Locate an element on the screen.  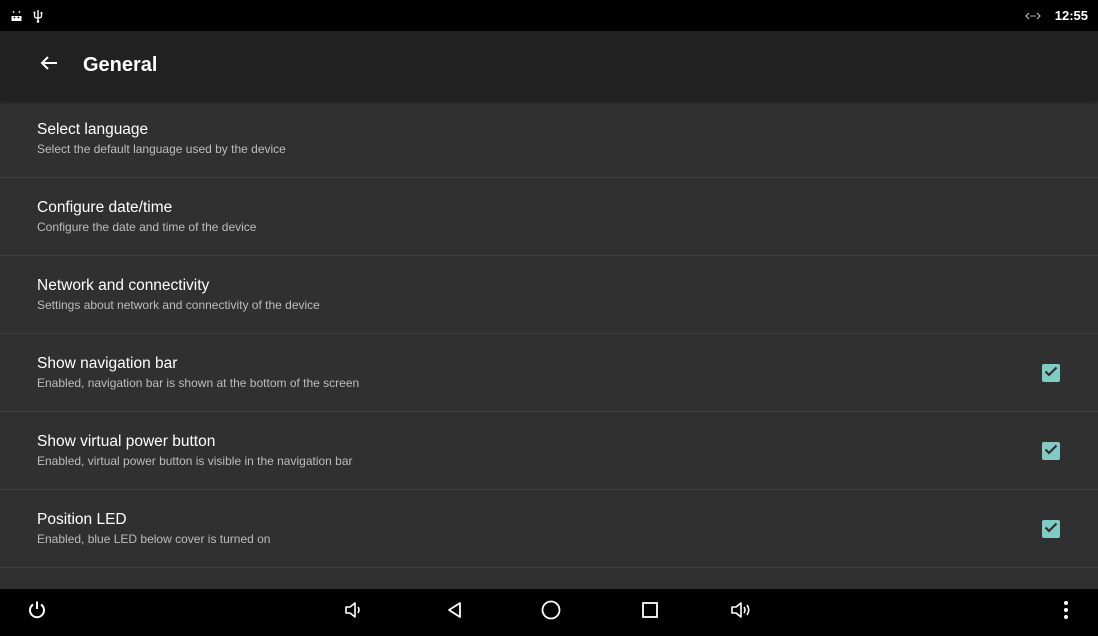
recents-button is located at coordinates (650, 612).